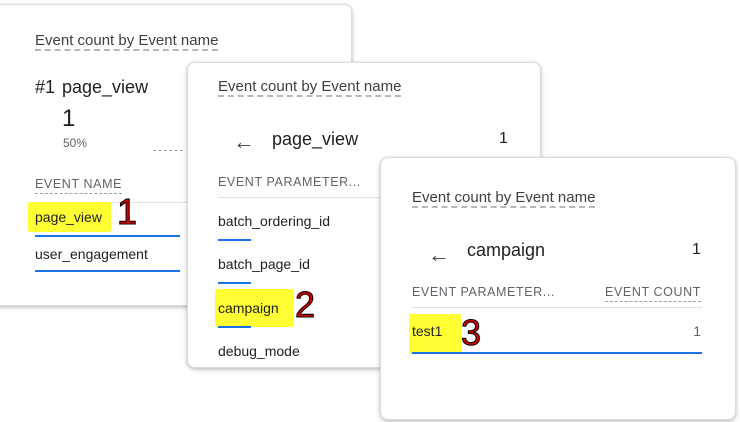  What do you see at coordinates (653, 293) in the screenshot?
I see `column-header-event-count: EVENT COUNT` at bounding box center [653, 293].